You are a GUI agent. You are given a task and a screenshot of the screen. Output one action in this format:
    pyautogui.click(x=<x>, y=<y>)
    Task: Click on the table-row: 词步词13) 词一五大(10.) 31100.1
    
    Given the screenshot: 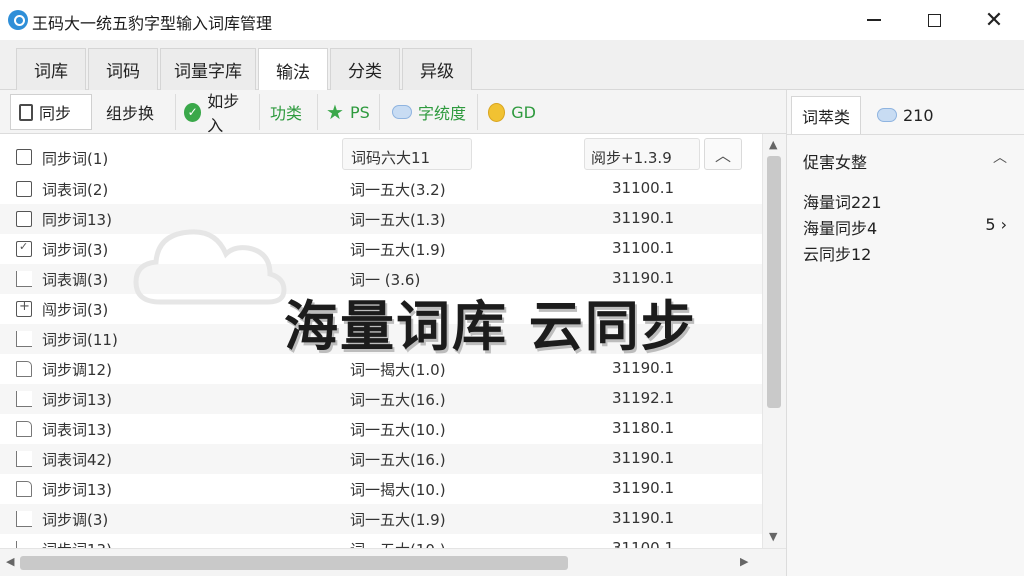 What is the action you would take?
    pyautogui.click(x=381, y=541)
    